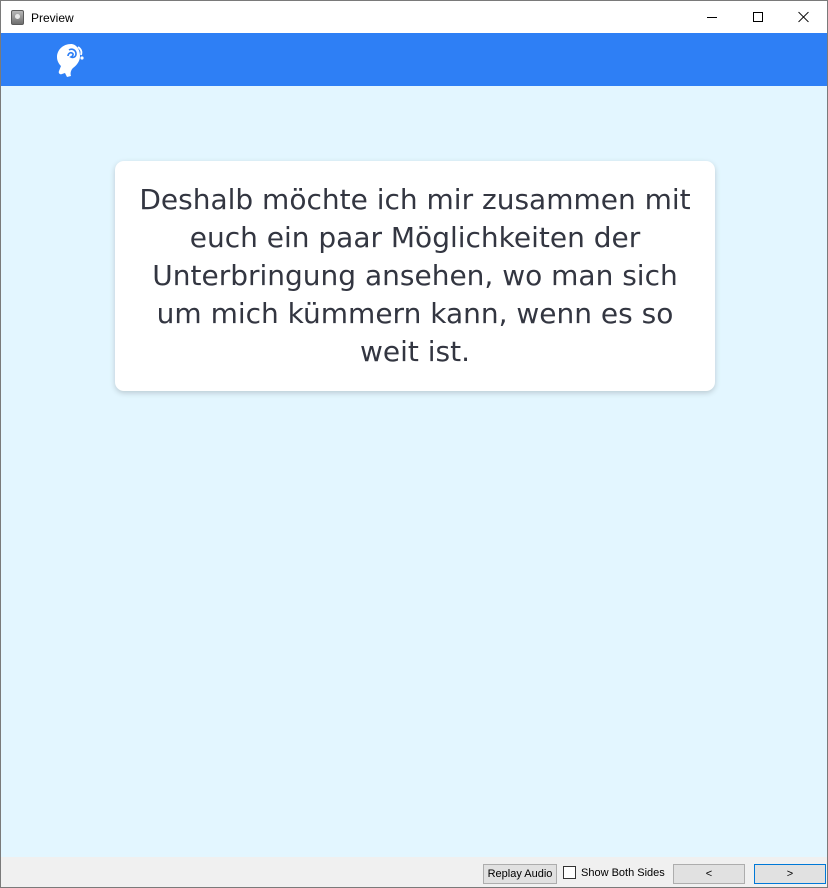 The image size is (828, 888). I want to click on bottom-toolbar: Replay Audio Show Both Sides < >, so click(414, 872).